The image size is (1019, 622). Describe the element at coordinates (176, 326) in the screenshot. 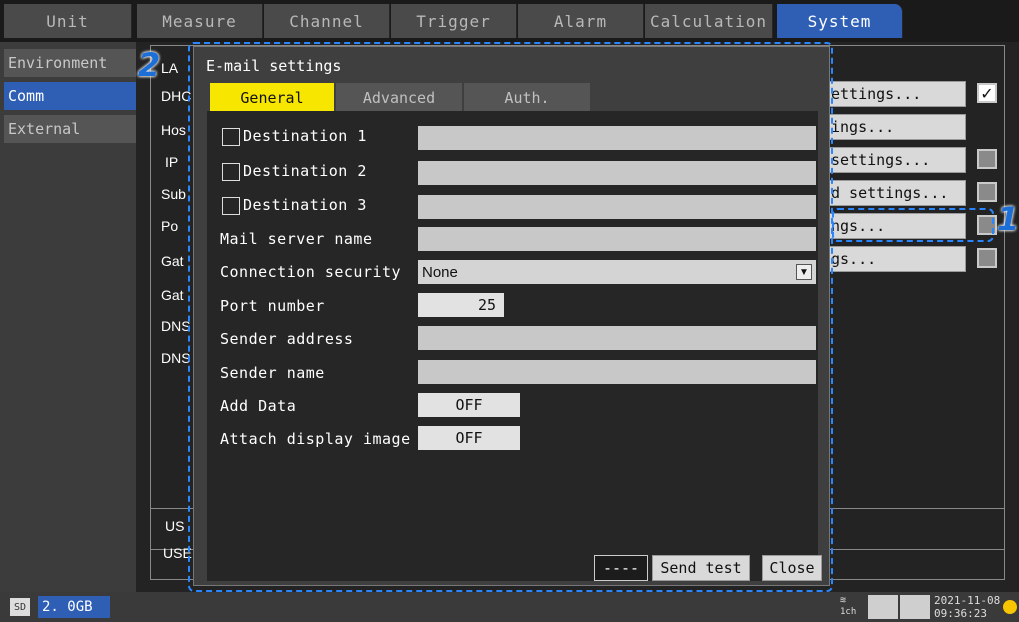

I see `bg-label-dns: DNS` at that location.